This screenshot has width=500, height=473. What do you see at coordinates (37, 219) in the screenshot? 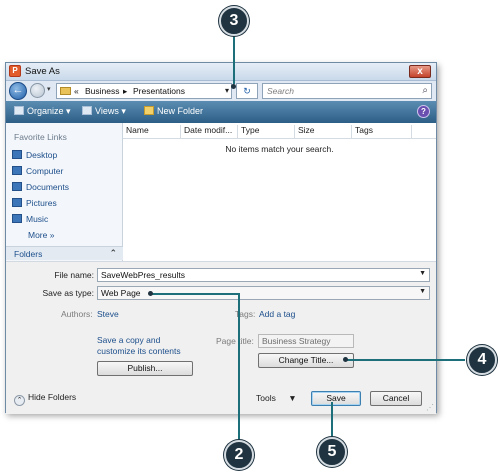
I see `favorite-link-label: Music` at bounding box center [37, 219].